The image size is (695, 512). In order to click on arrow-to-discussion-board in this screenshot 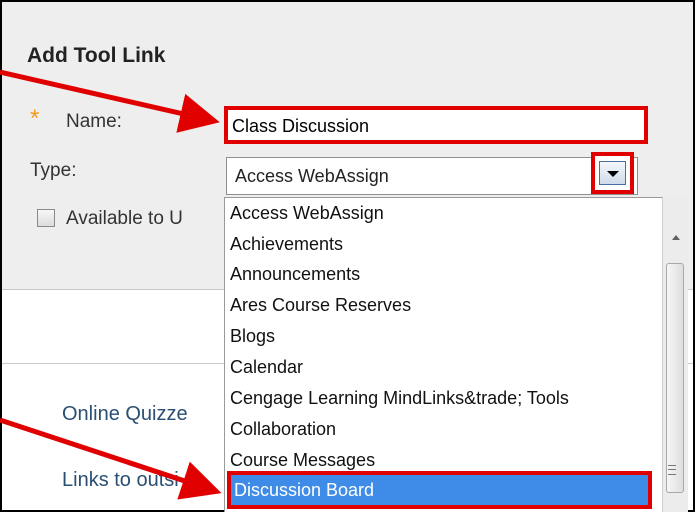, I will do `click(111, 458)`.